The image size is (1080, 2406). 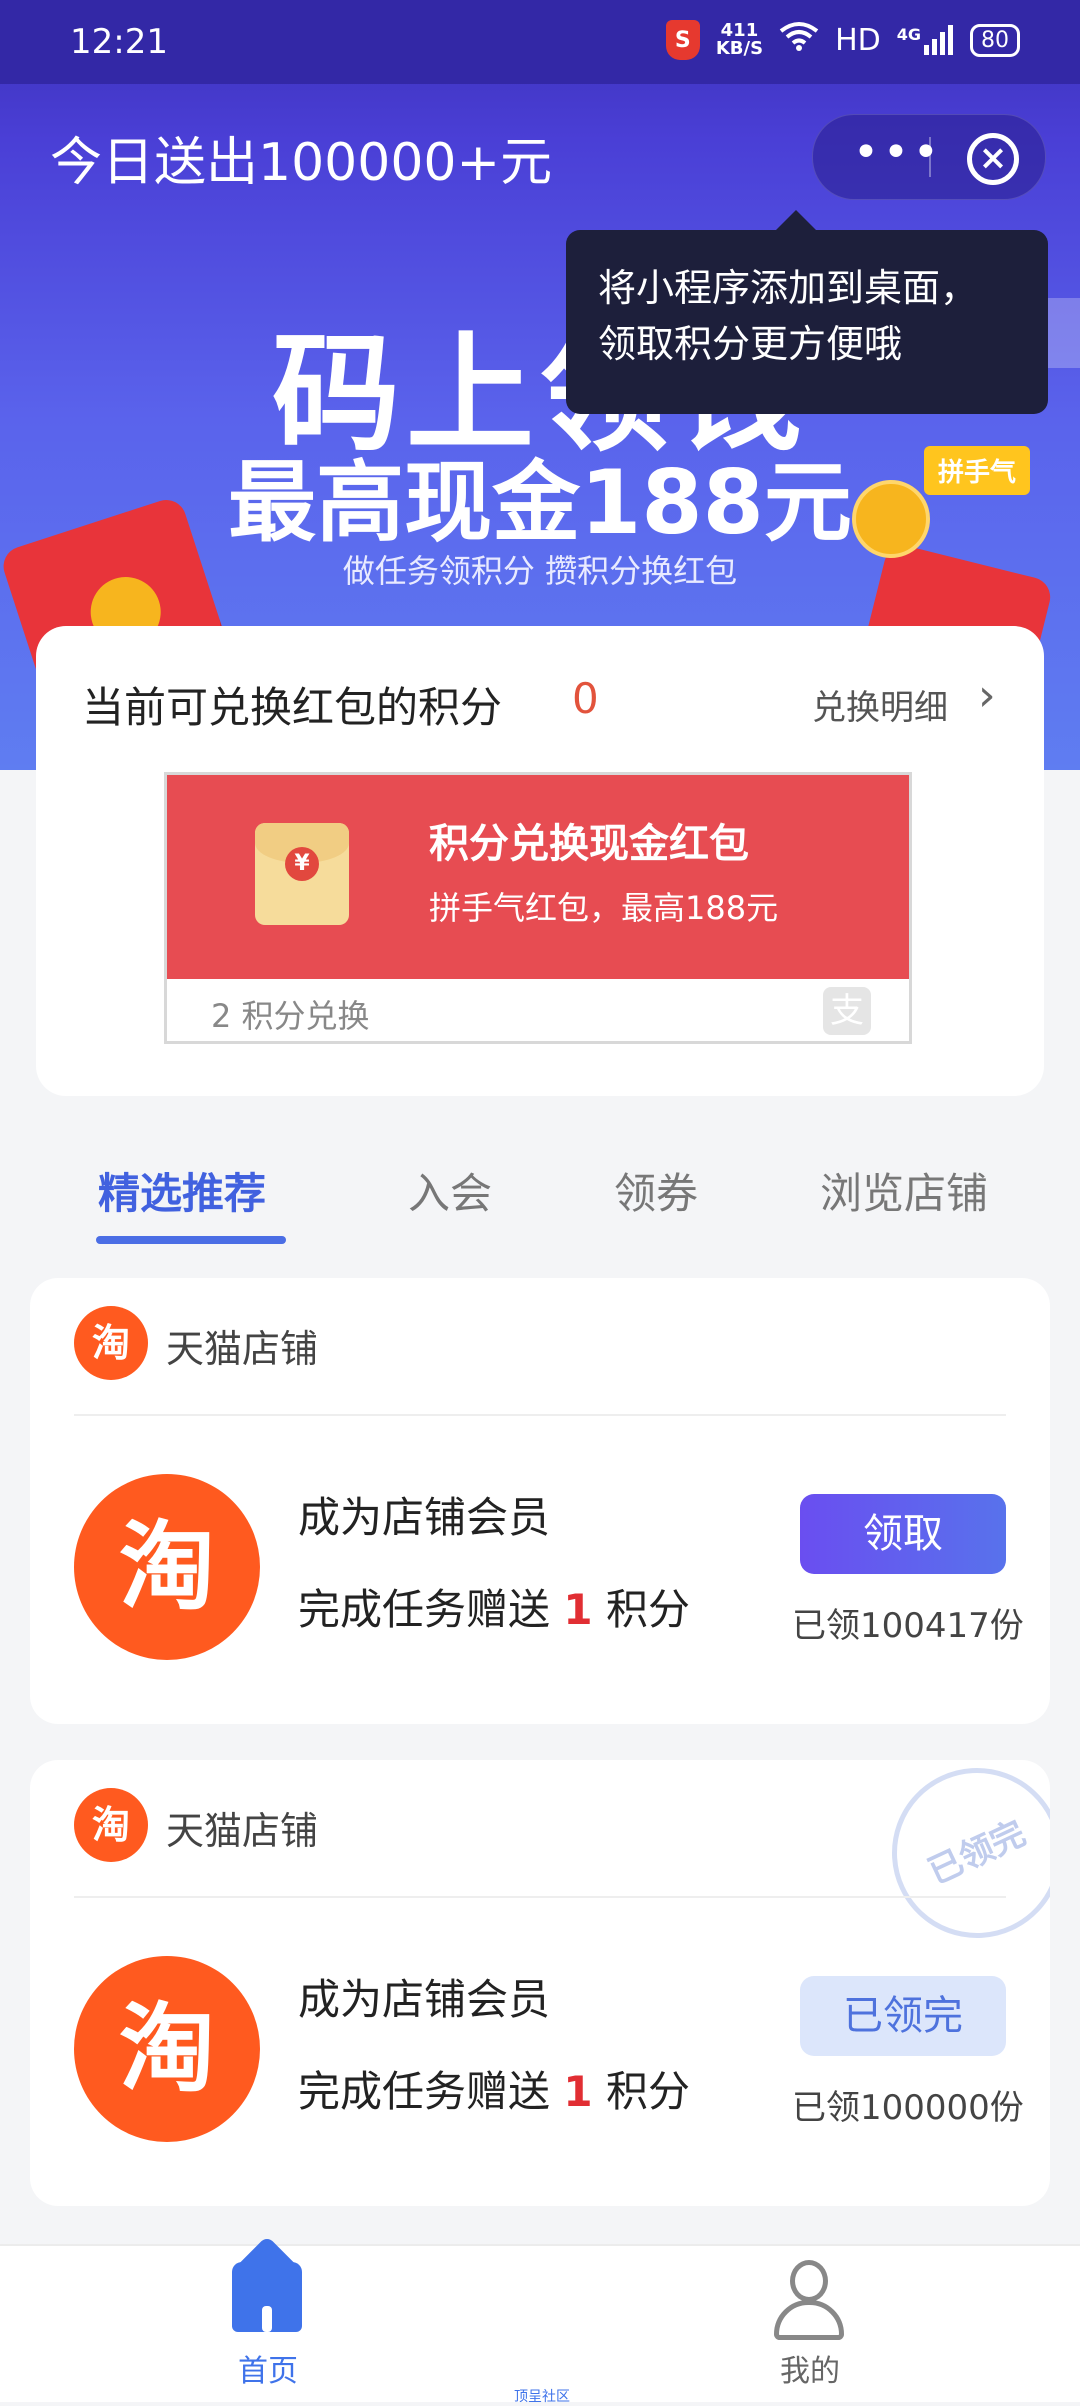 What do you see at coordinates (903, 1534) in the screenshot?
I see `claim-button: 领取` at bounding box center [903, 1534].